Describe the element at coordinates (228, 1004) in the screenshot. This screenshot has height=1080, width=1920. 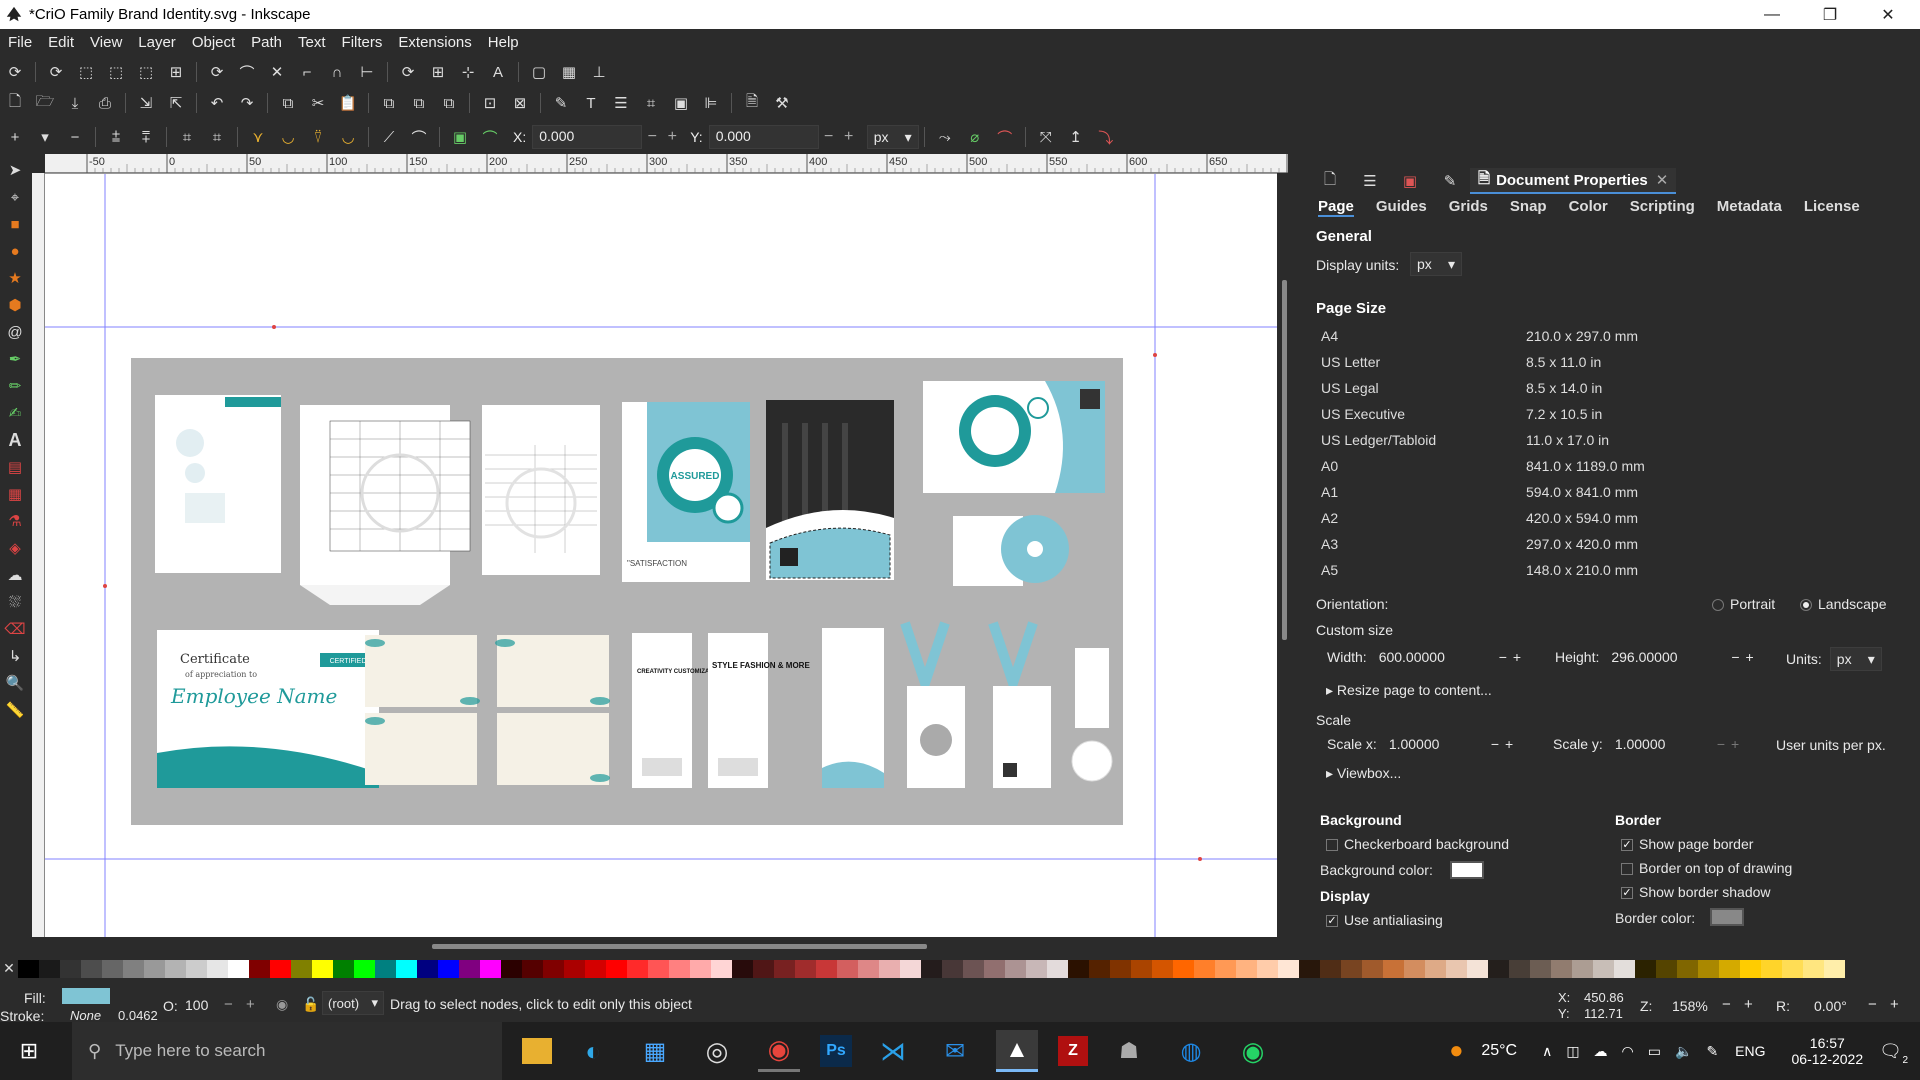
I see `opacity-decrement: −` at that location.